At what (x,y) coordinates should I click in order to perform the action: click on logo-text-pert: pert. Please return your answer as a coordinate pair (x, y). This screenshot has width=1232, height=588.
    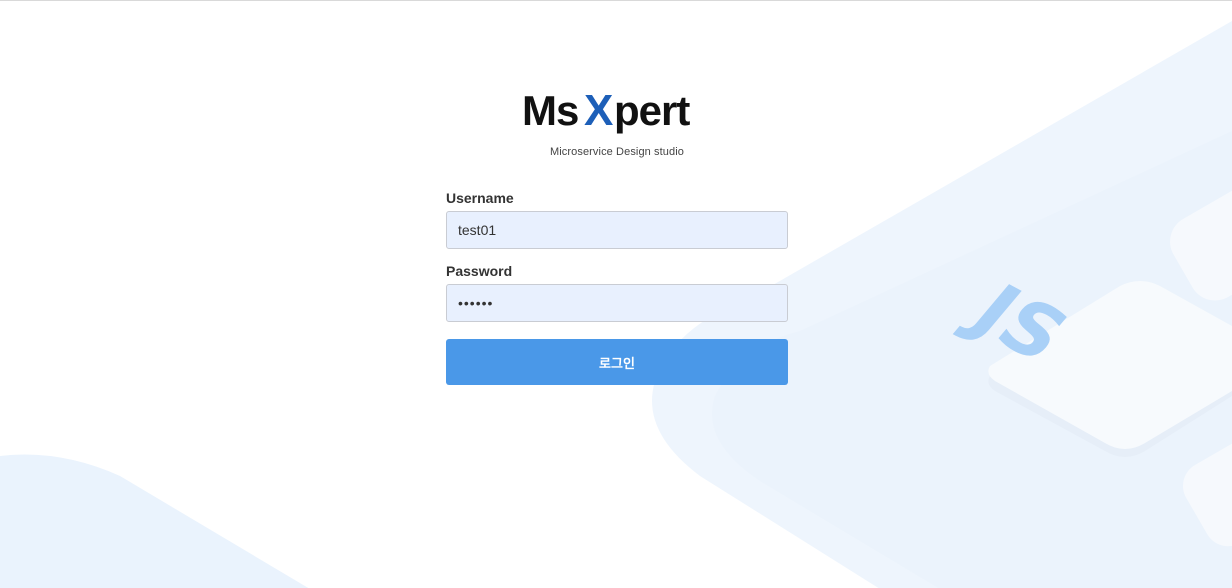
    Looking at the image, I should click on (652, 110).